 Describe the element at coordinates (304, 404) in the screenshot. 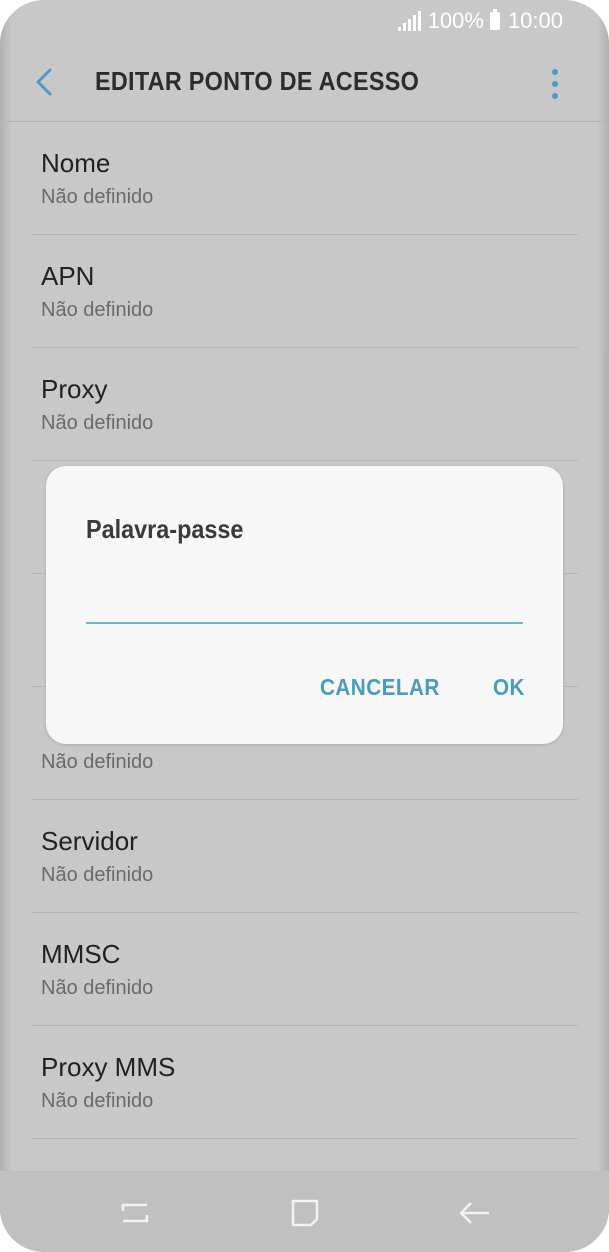

I see `setting-item-proxy: Proxy Não definido` at that location.